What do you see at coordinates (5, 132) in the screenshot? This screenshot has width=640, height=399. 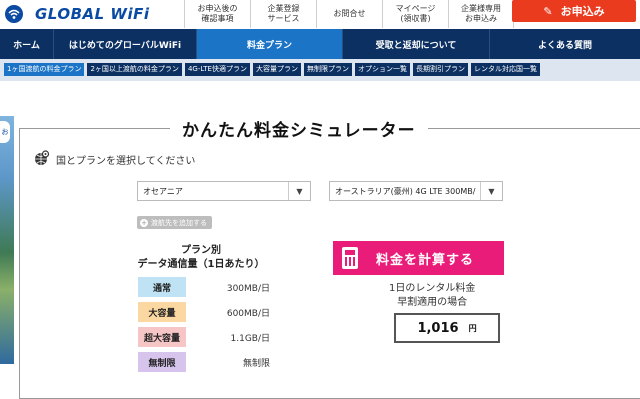 I see `side-banner-text: お` at bounding box center [5, 132].